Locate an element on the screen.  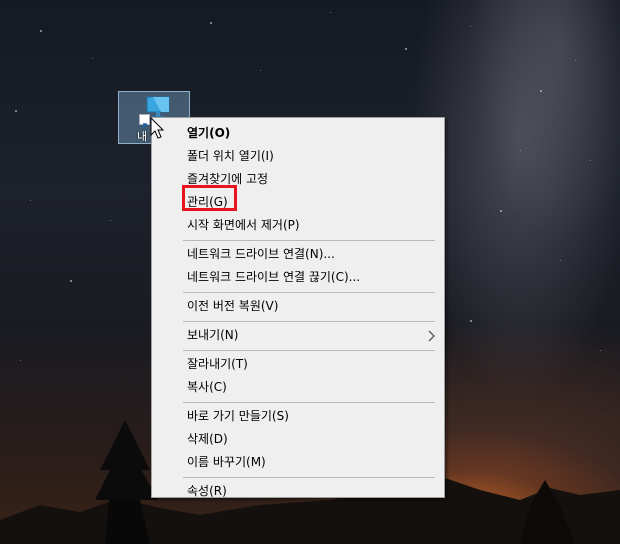
menu-item: 삭제(D) is located at coordinates (298, 439).